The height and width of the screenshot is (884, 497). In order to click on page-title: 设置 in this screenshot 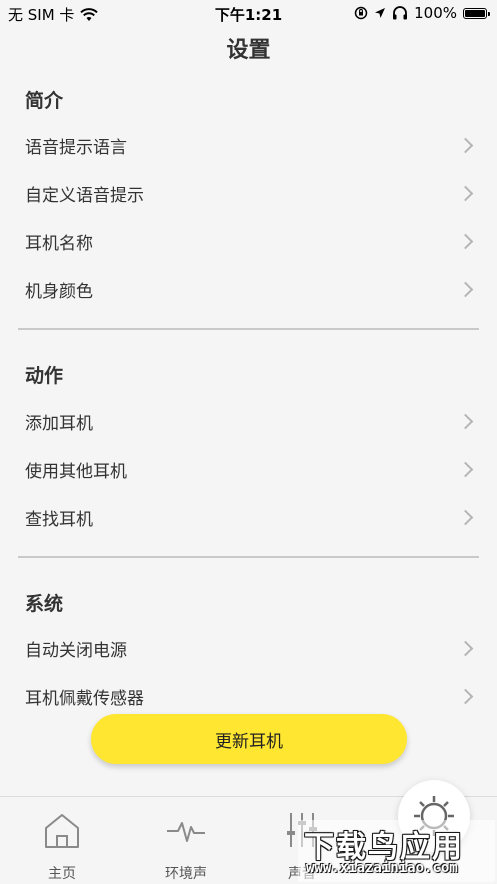, I will do `click(248, 50)`.